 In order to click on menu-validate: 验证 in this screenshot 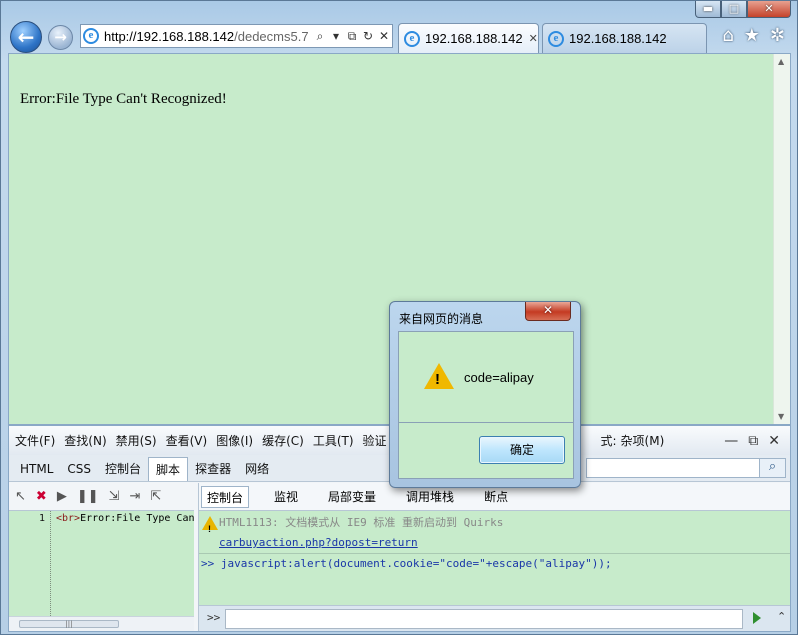, I will do `click(375, 440)`.